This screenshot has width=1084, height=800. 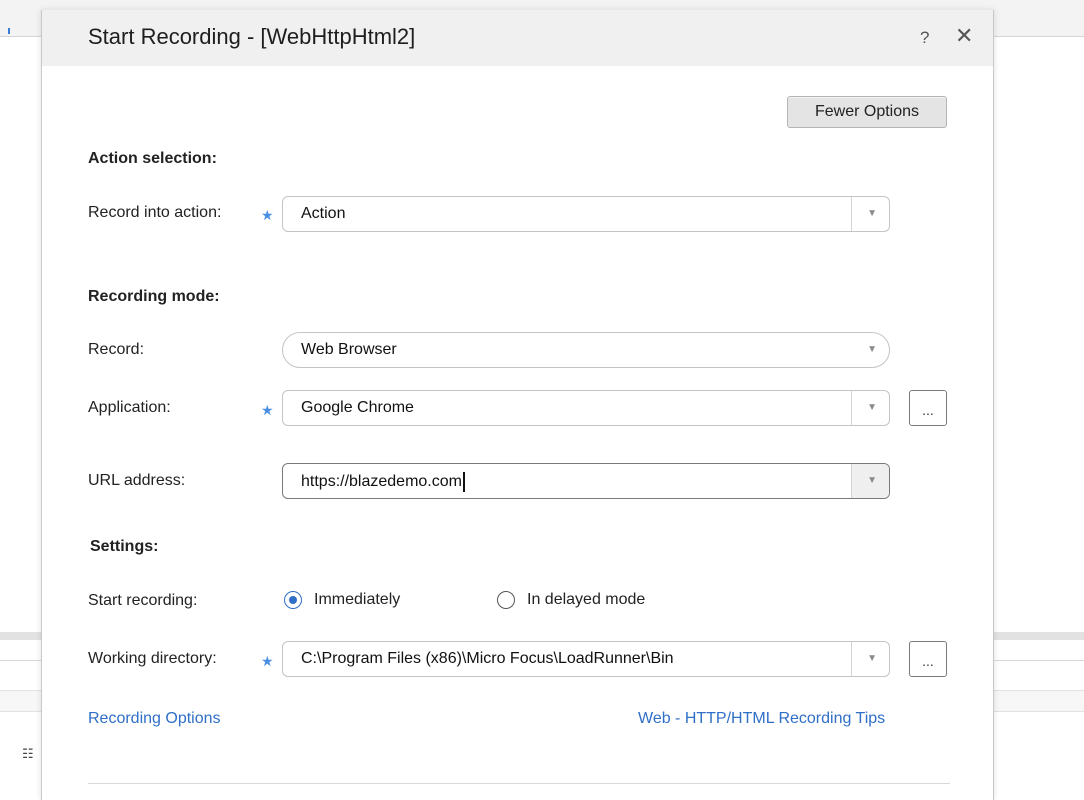 I want to click on record-mode-select: Web Browser ▼, so click(x=586, y=350).